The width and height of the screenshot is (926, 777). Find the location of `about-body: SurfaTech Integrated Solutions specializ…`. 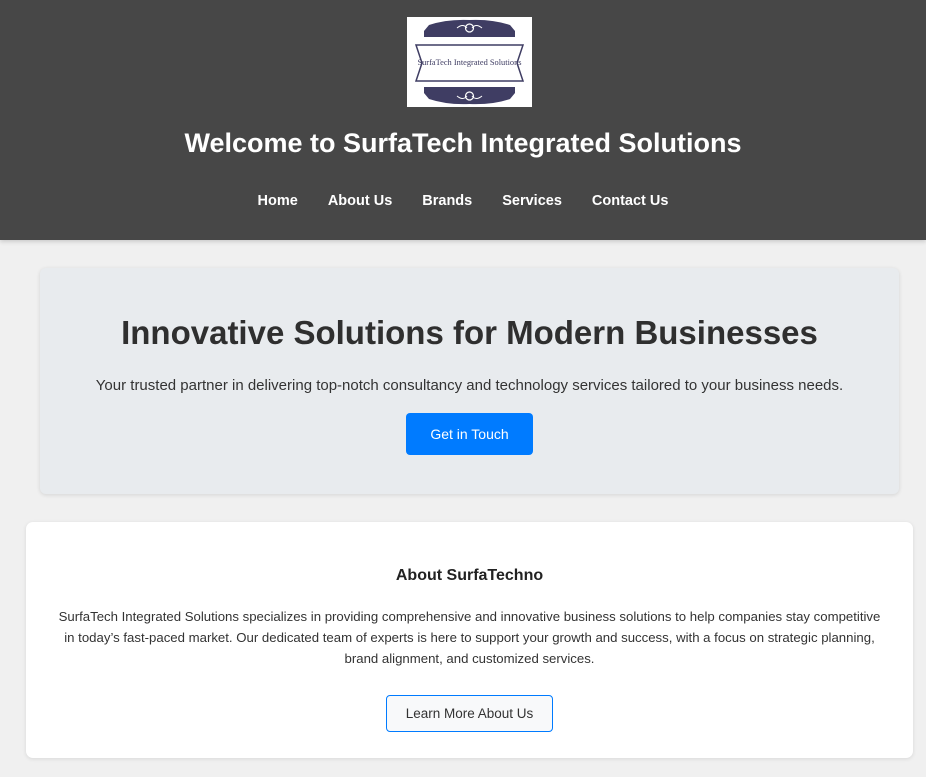

about-body: SurfaTech Integrated Solutions specializ… is located at coordinates (469, 637).